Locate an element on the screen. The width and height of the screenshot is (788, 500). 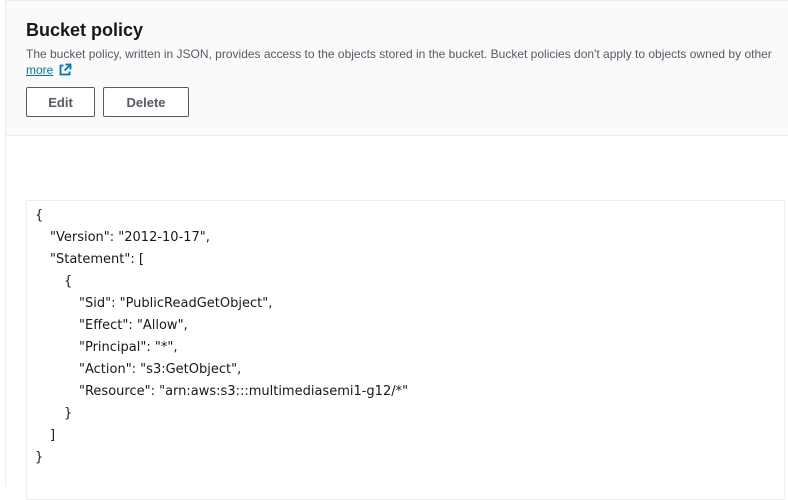
code-line: "Principal": "*", is located at coordinates (128, 347).